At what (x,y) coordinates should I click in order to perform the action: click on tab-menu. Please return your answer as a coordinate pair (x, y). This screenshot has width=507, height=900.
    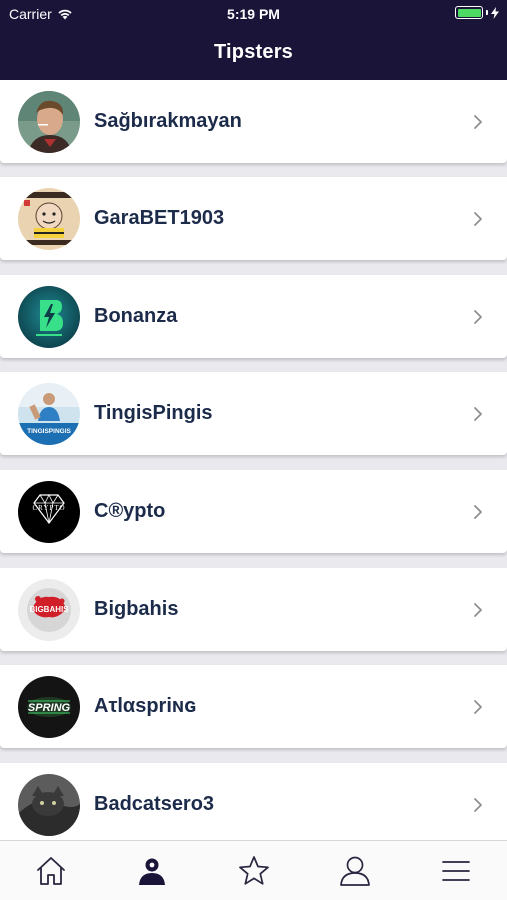
    Looking at the image, I should click on (456, 870).